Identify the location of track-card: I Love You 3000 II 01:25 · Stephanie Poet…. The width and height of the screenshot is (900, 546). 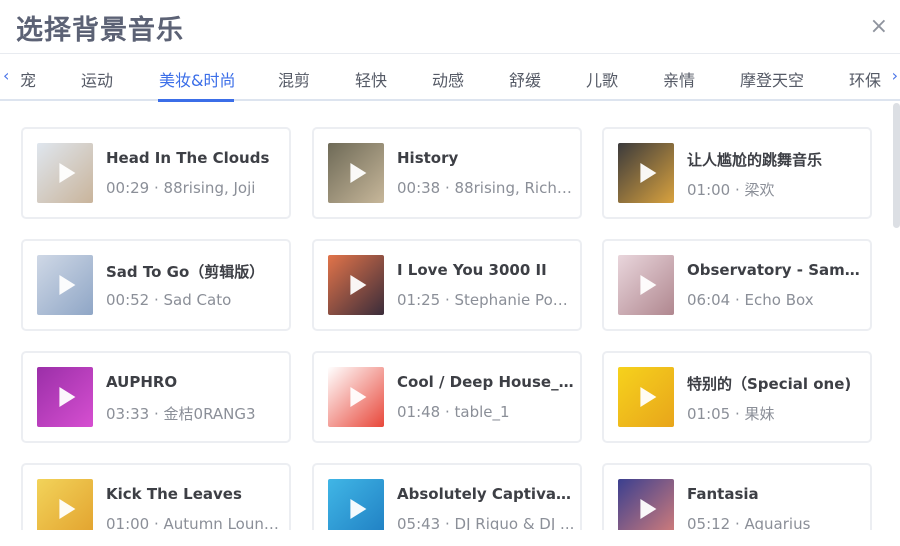
(447, 285).